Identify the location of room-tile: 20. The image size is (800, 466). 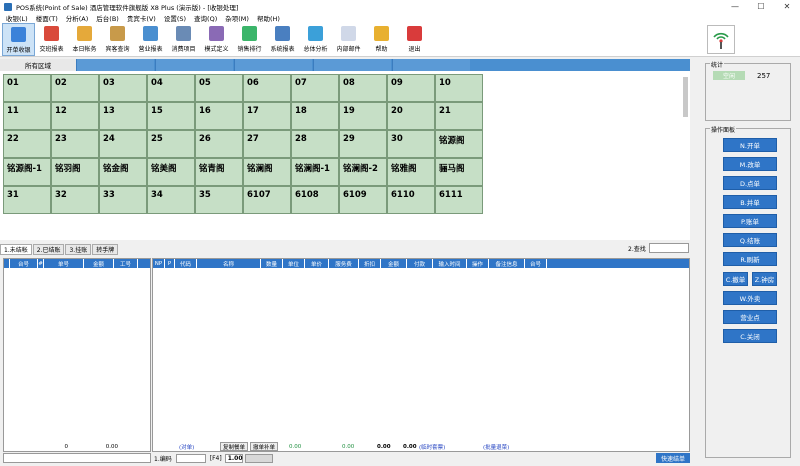
(411, 116).